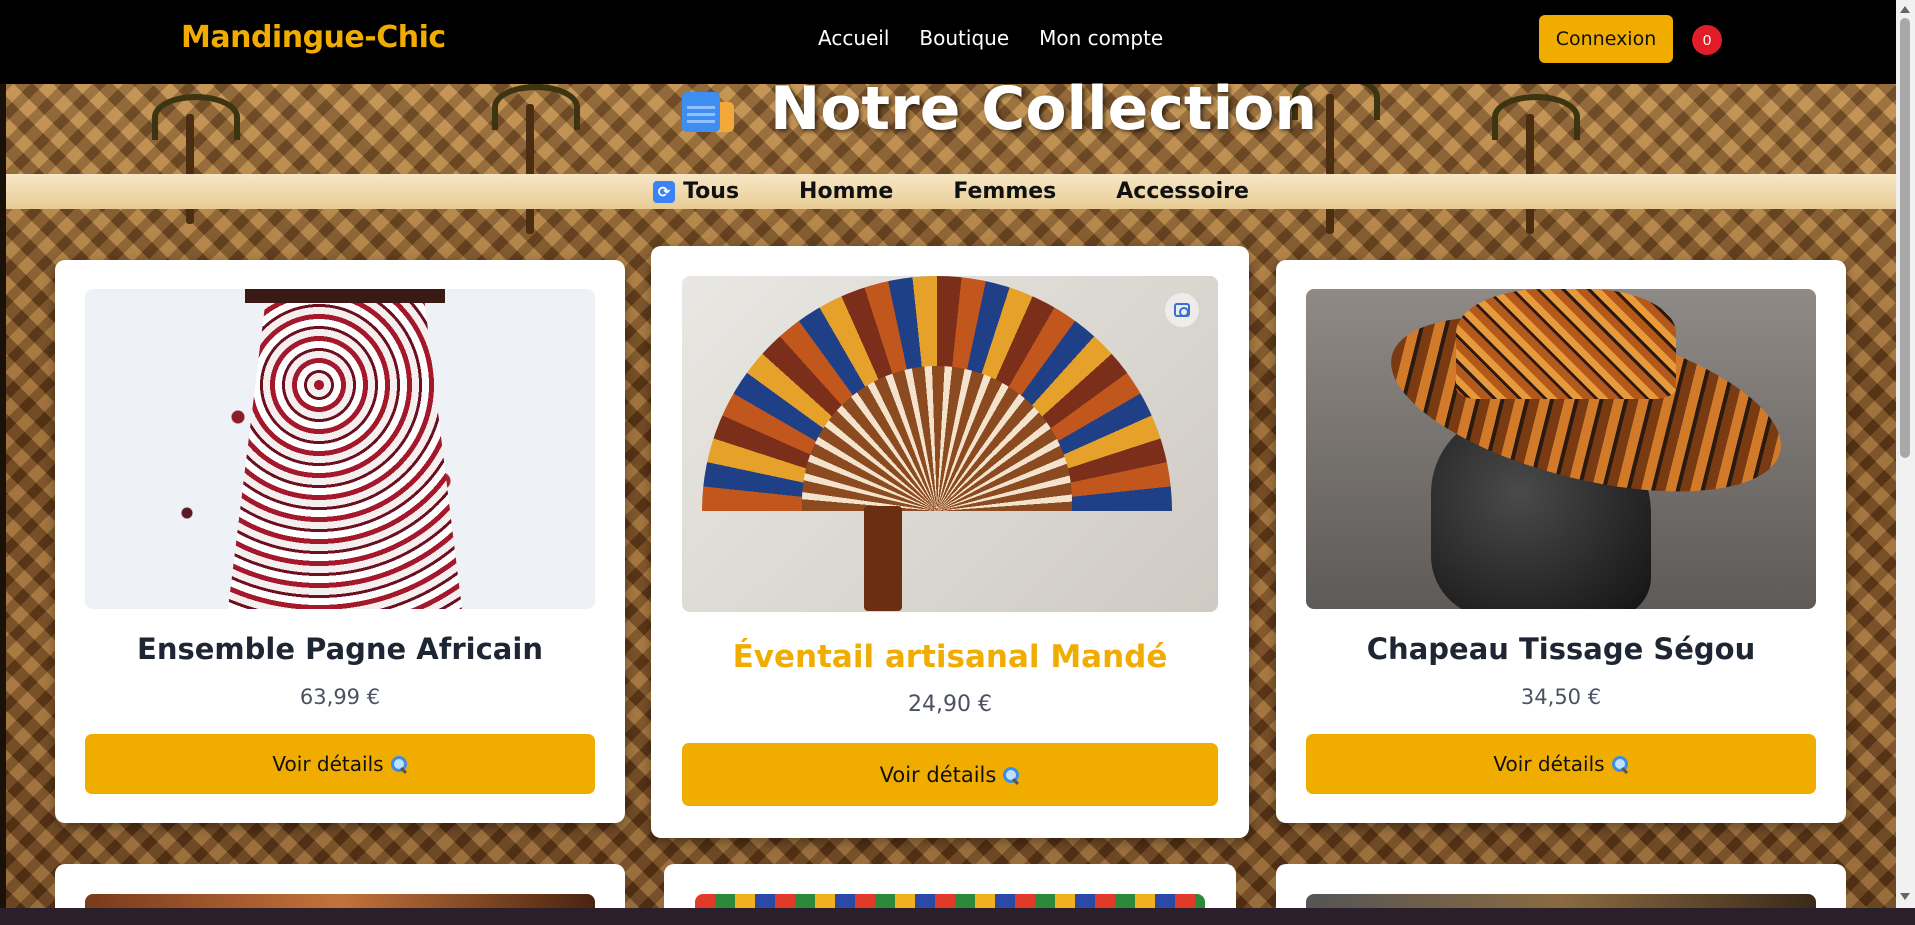 This screenshot has width=1915, height=925. Describe the element at coordinates (1044, 109) in the screenshot. I see `page-title: Notre Collection` at that location.